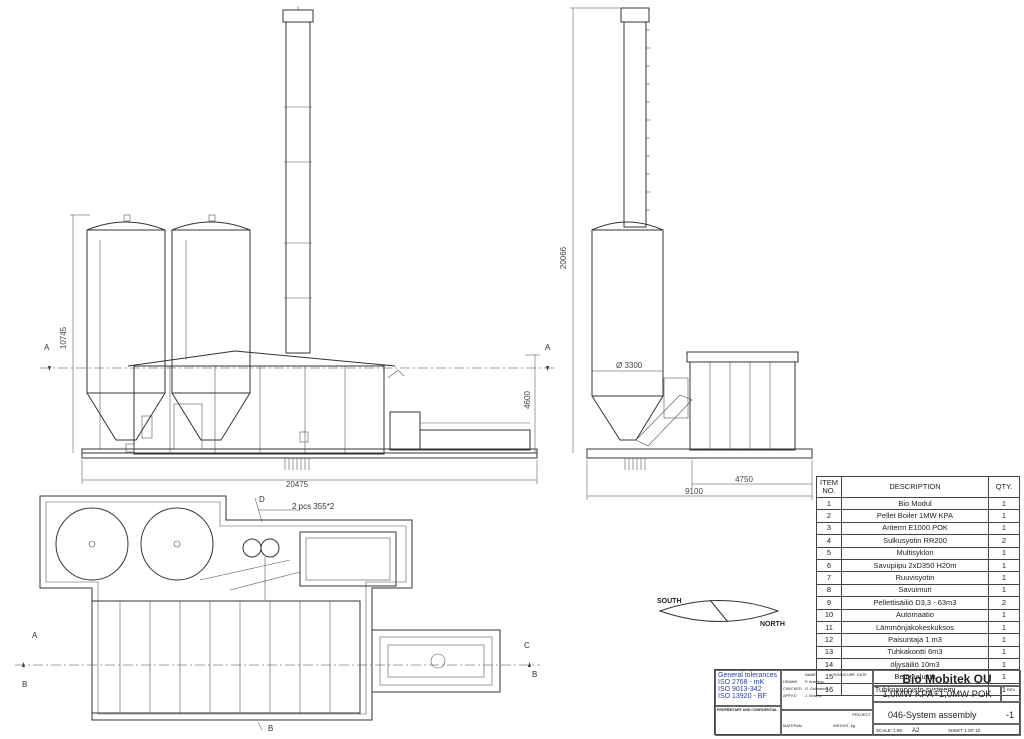  Describe the element at coordinates (918, 553) in the screenshot. I see `table-row: 5 Multisyklon 1` at that location.